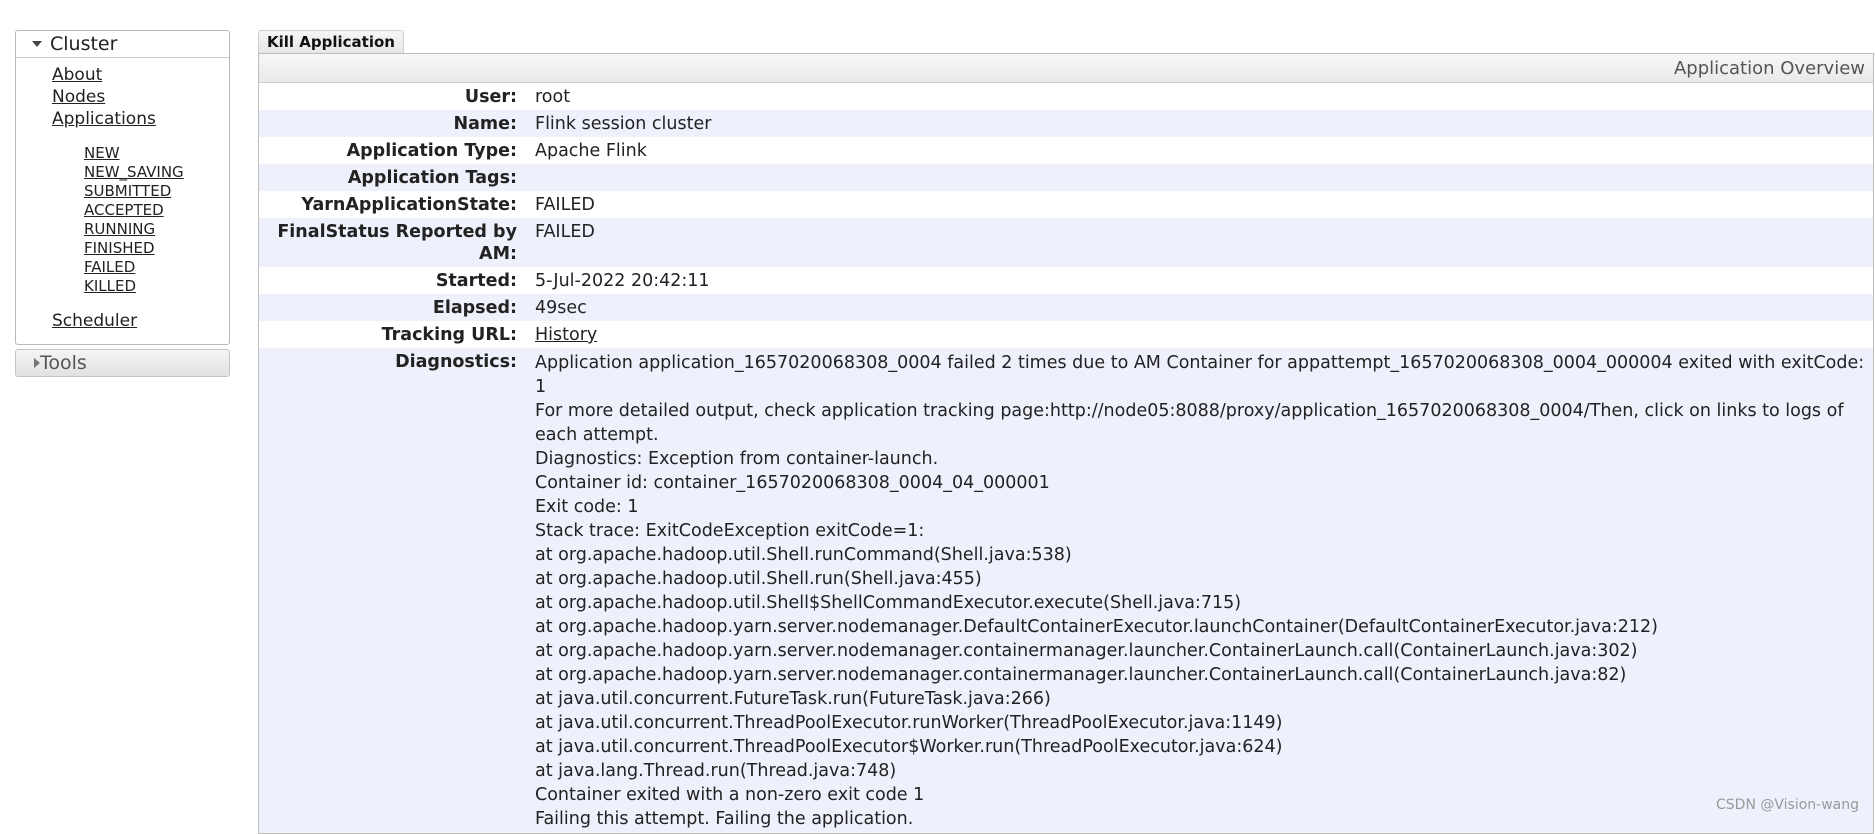 This screenshot has height=834, width=1875. I want to click on field-value: 5-Jul-2022 20:42:11, so click(622, 281).